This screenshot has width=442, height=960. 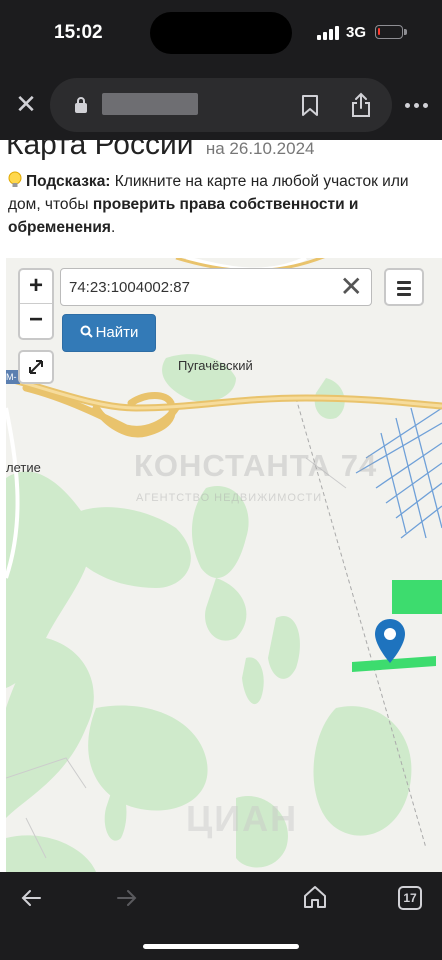 What do you see at coordinates (260, 149) in the screenshot?
I see `page-title-date: на 26.10.2024` at bounding box center [260, 149].